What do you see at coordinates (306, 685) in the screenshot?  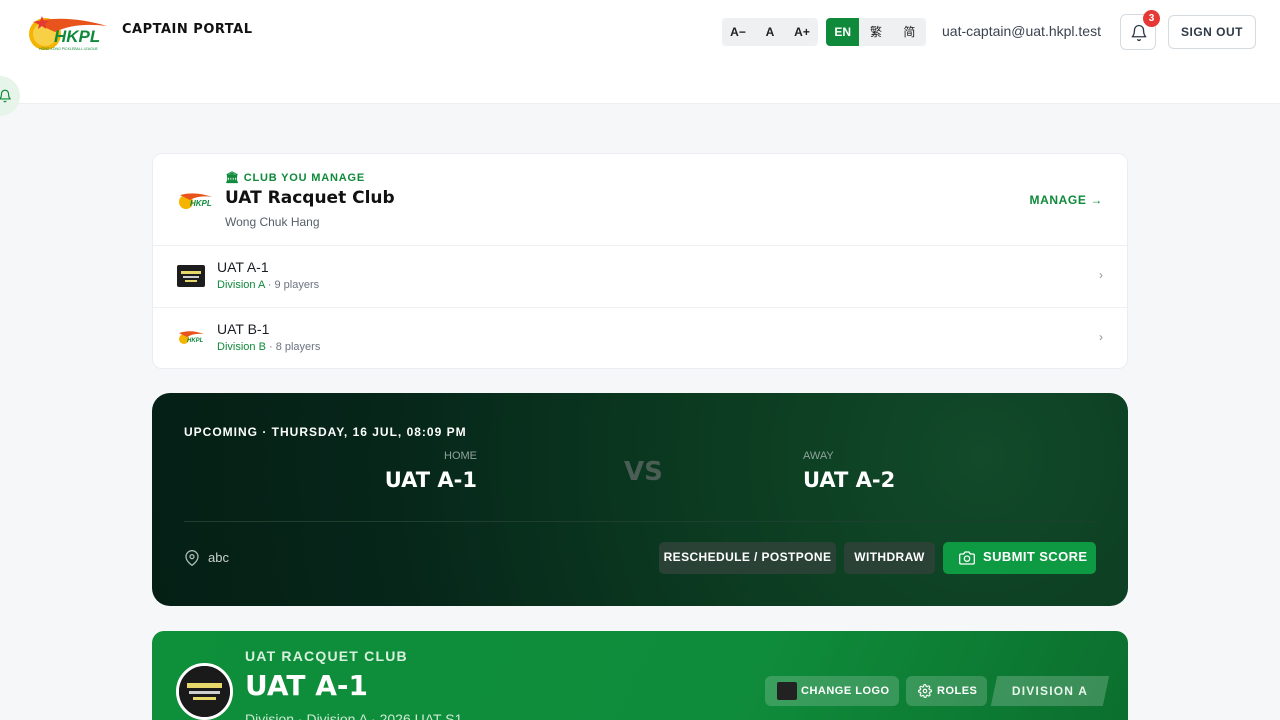 I see `banner-team-name: UAT A-1` at bounding box center [306, 685].